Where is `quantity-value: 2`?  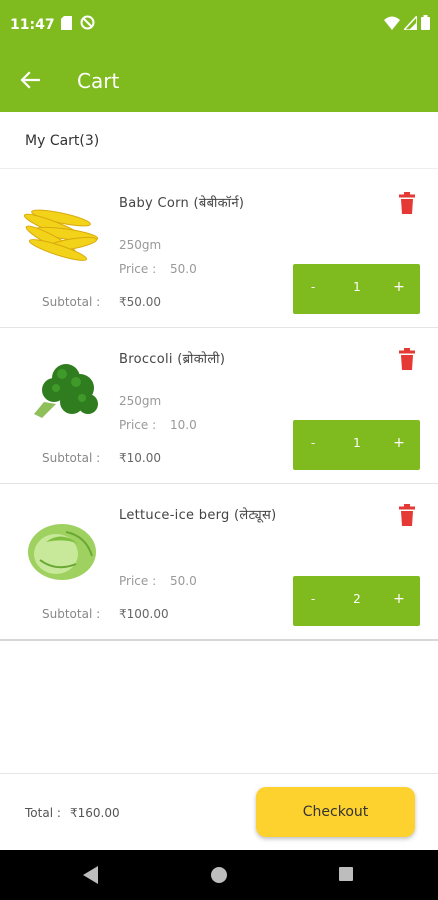 quantity-value: 2 is located at coordinates (357, 599).